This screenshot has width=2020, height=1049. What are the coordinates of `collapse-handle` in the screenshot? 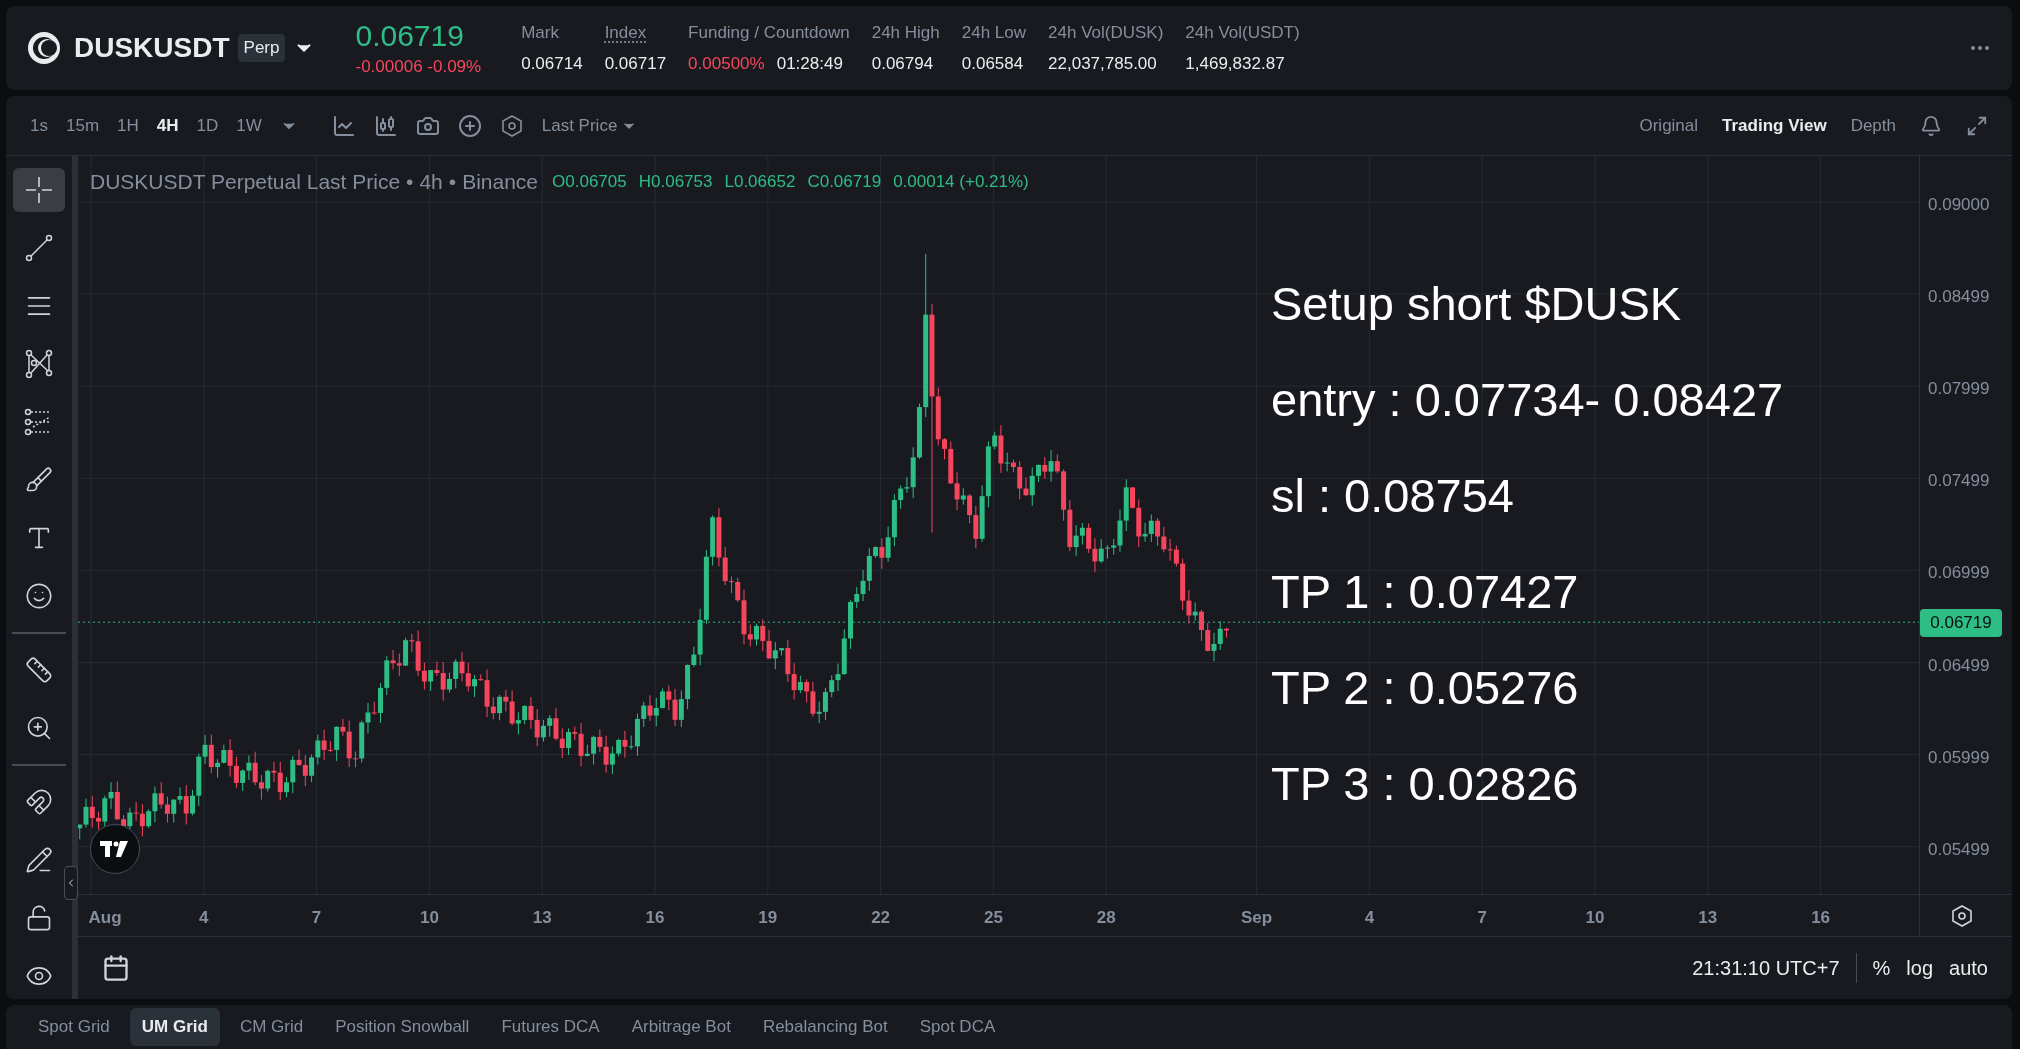 It's located at (71, 883).